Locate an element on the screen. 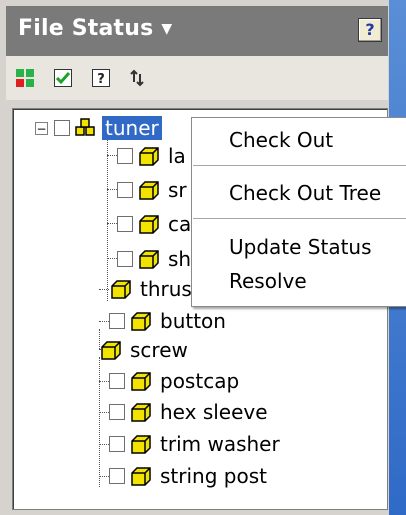 This screenshot has width=406, height=515. help-button: ? is located at coordinates (370, 30).